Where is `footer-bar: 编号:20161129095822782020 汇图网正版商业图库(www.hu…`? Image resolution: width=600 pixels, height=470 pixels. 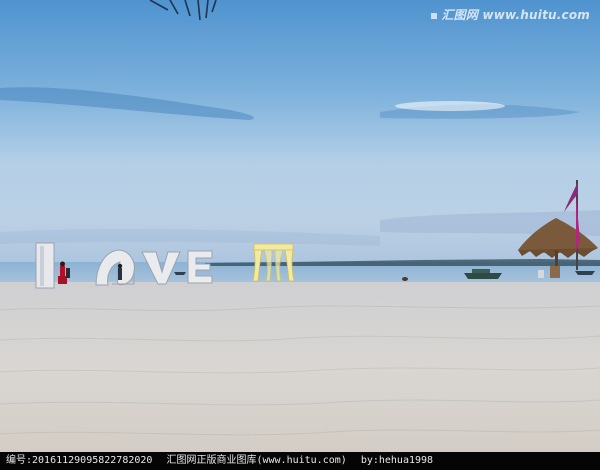
footer-bar: 编号:20161129095822782020 汇图网正版商业图库(www.hu… is located at coordinates (300, 461).